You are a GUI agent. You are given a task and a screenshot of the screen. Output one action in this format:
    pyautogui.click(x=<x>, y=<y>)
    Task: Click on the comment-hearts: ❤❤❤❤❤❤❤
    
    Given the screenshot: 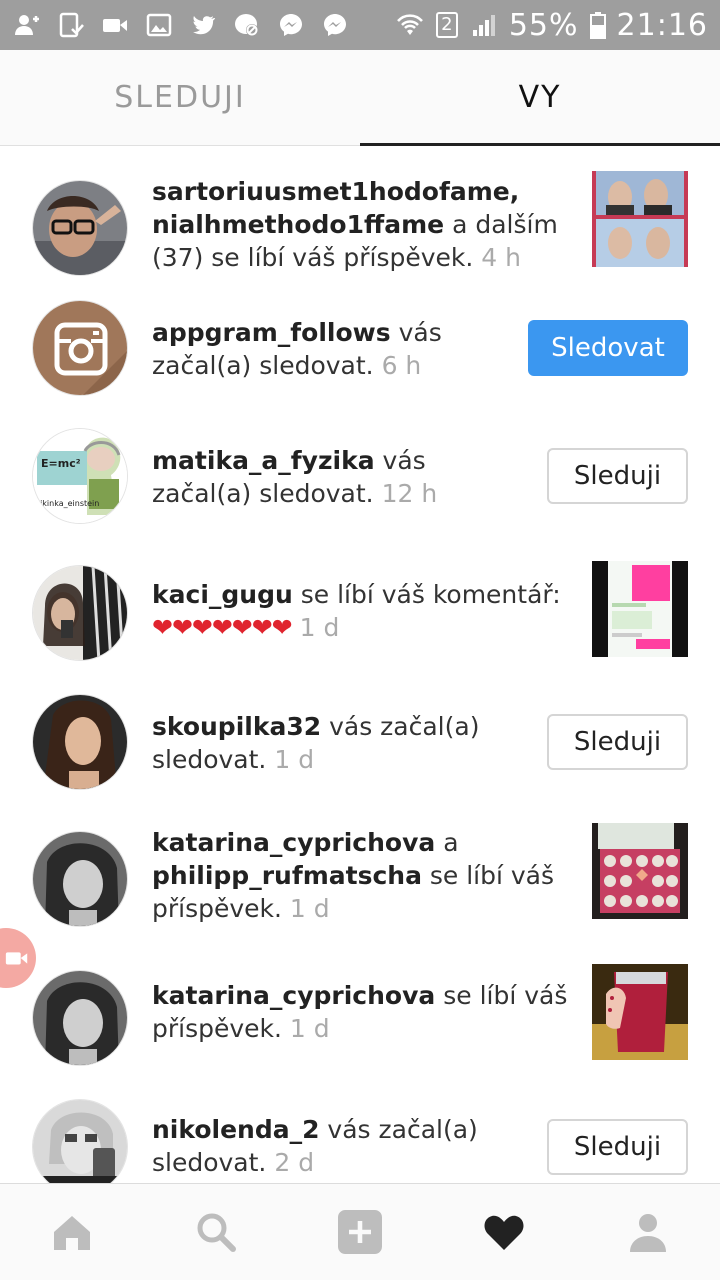 What is the action you would take?
    pyautogui.click(x=222, y=627)
    